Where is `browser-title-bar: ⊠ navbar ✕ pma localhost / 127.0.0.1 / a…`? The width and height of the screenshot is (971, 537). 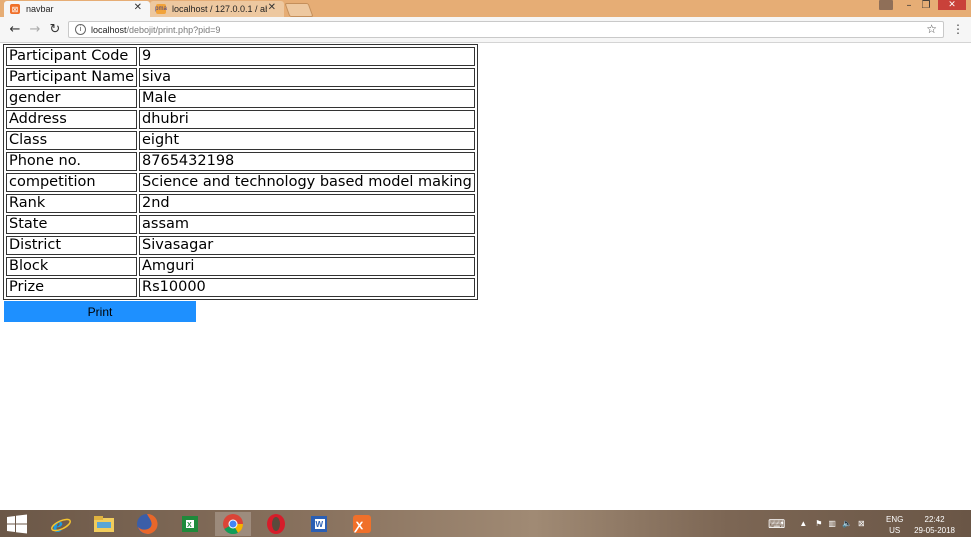
browser-title-bar: ⊠ navbar ✕ pma localhost / 127.0.0.1 / a… is located at coordinates (485, 8).